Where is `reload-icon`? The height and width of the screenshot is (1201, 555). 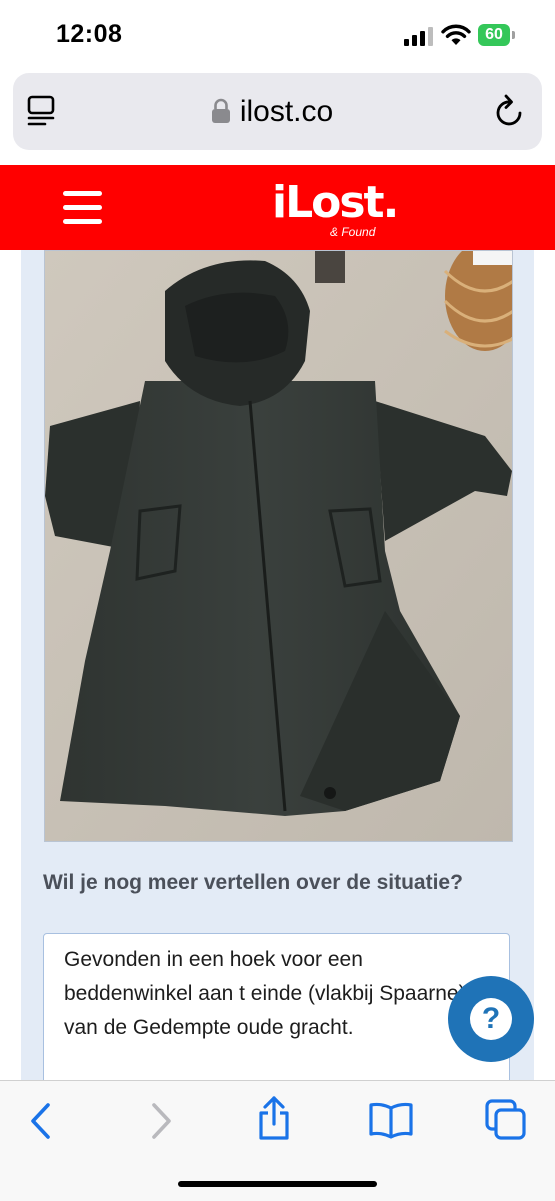 reload-icon is located at coordinates (510, 111).